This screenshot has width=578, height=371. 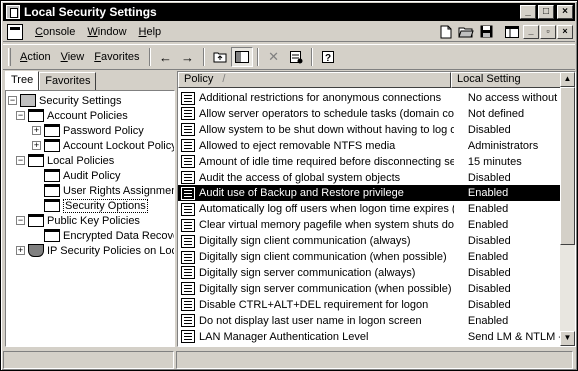 What do you see at coordinates (95, 250) in the screenshot?
I see `tree-item-ip-security-policies: + IP Security Policies on Loca M` at bounding box center [95, 250].